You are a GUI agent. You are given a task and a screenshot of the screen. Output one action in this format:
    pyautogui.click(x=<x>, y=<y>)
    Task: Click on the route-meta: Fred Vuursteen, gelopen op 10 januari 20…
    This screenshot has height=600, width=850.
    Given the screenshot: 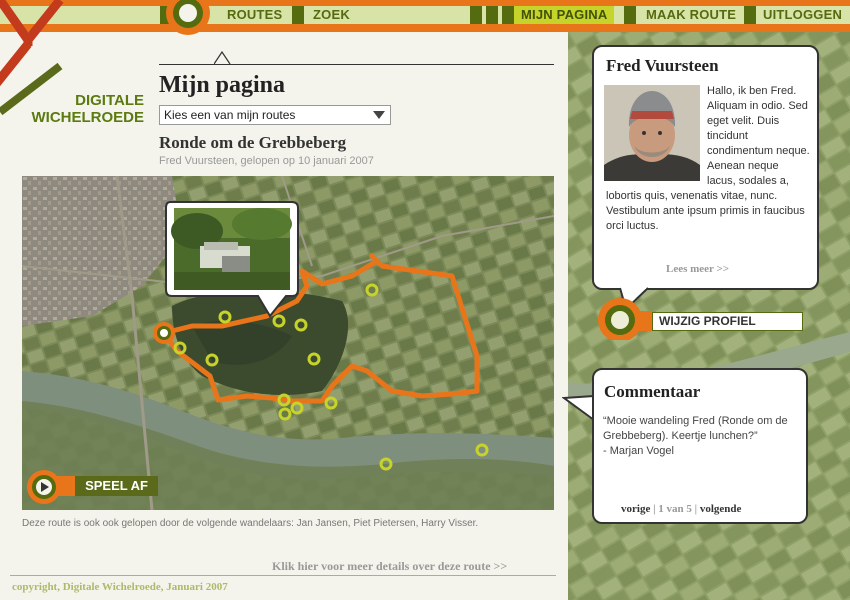 What is the action you would take?
    pyautogui.click(x=266, y=161)
    